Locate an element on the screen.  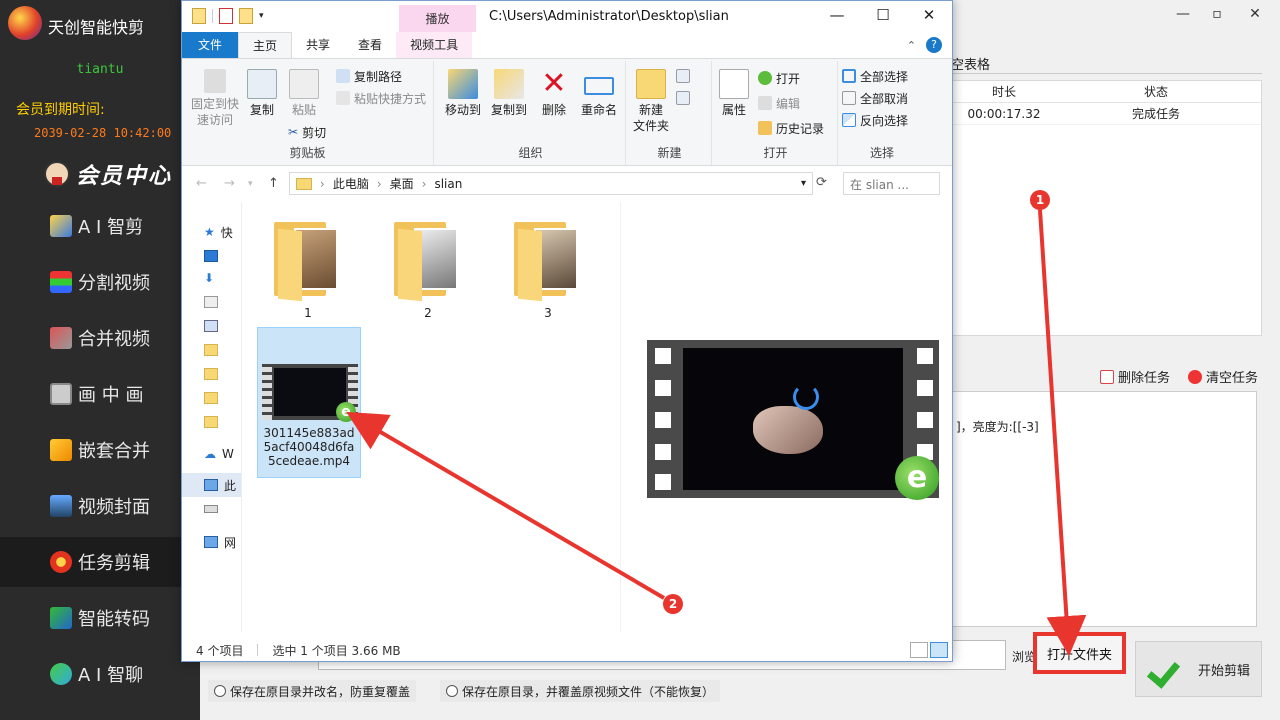
forward-arrow-icon: → is located at coordinates (229, 183).